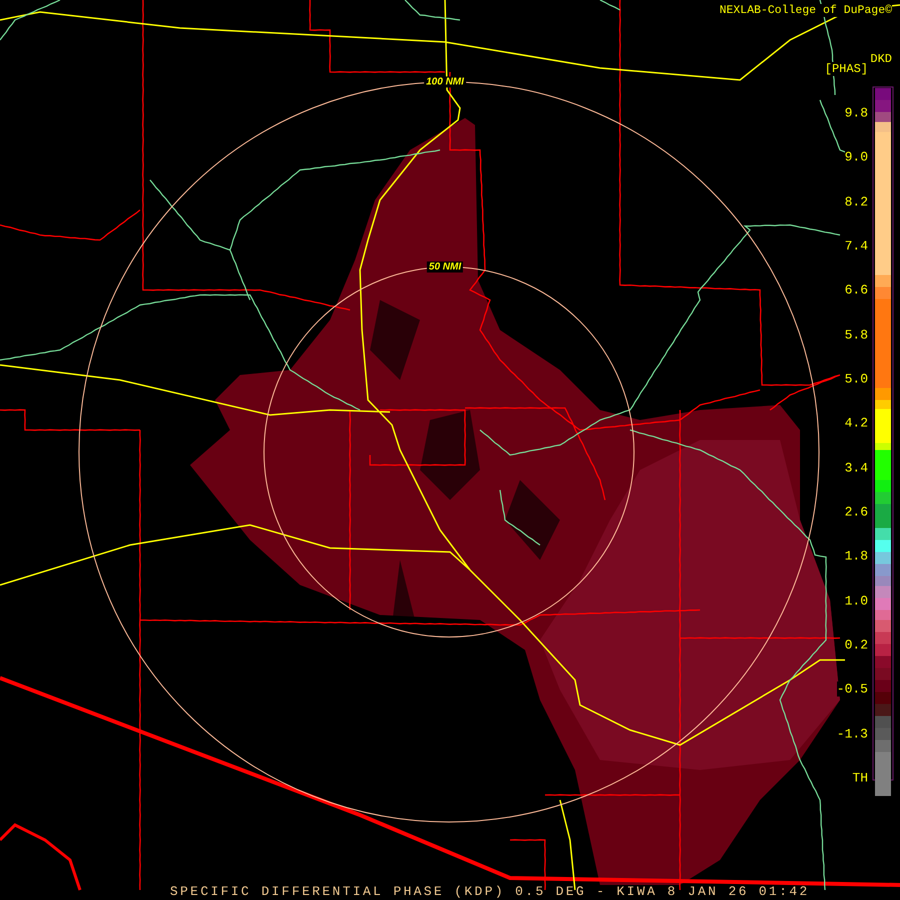  Describe the element at coordinates (881, 59) in the screenshot. I see `station-code: DKD` at that location.